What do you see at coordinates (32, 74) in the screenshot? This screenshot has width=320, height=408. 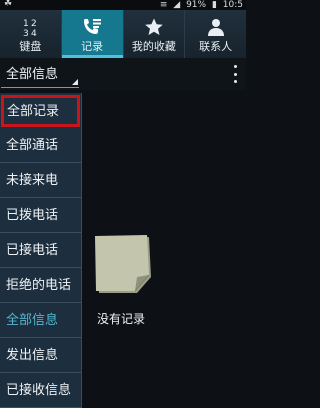 I see `filter-dropdown-value: 全部信息` at bounding box center [32, 74].